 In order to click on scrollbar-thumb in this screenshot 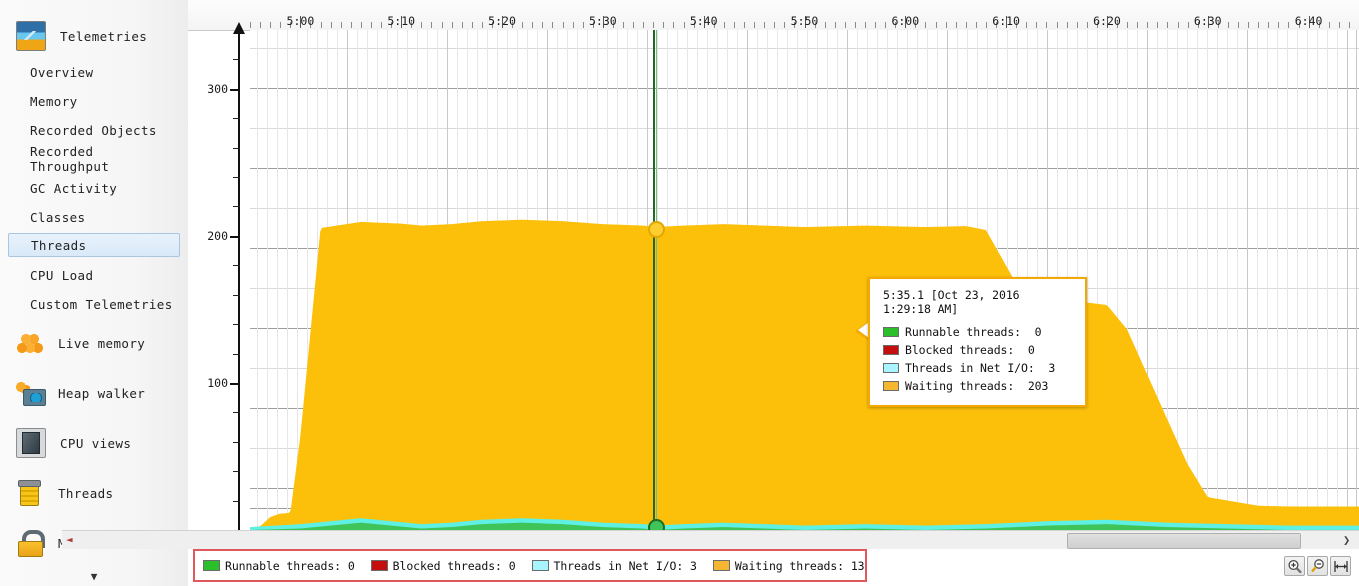, I will do `click(1184, 541)`.